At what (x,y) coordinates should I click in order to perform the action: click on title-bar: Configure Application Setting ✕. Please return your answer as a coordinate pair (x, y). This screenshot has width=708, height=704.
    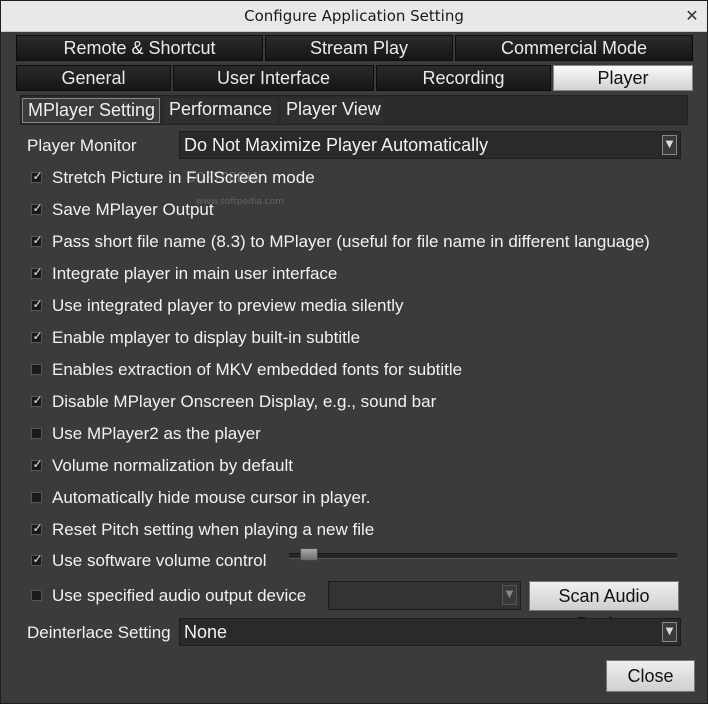
    Looking at the image, I should click on (354, 16).